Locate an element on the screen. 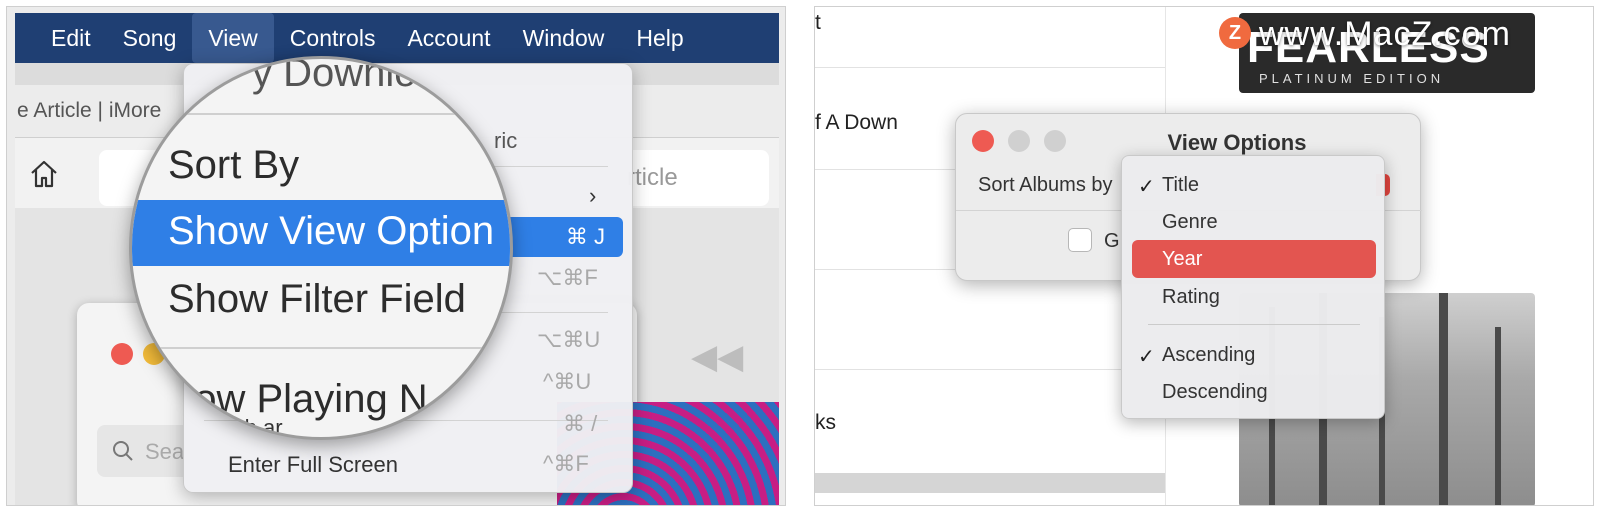 The image size is (1600, 513). menu-item-show-view-options: Show View Option is located at coordinates (331, 231).